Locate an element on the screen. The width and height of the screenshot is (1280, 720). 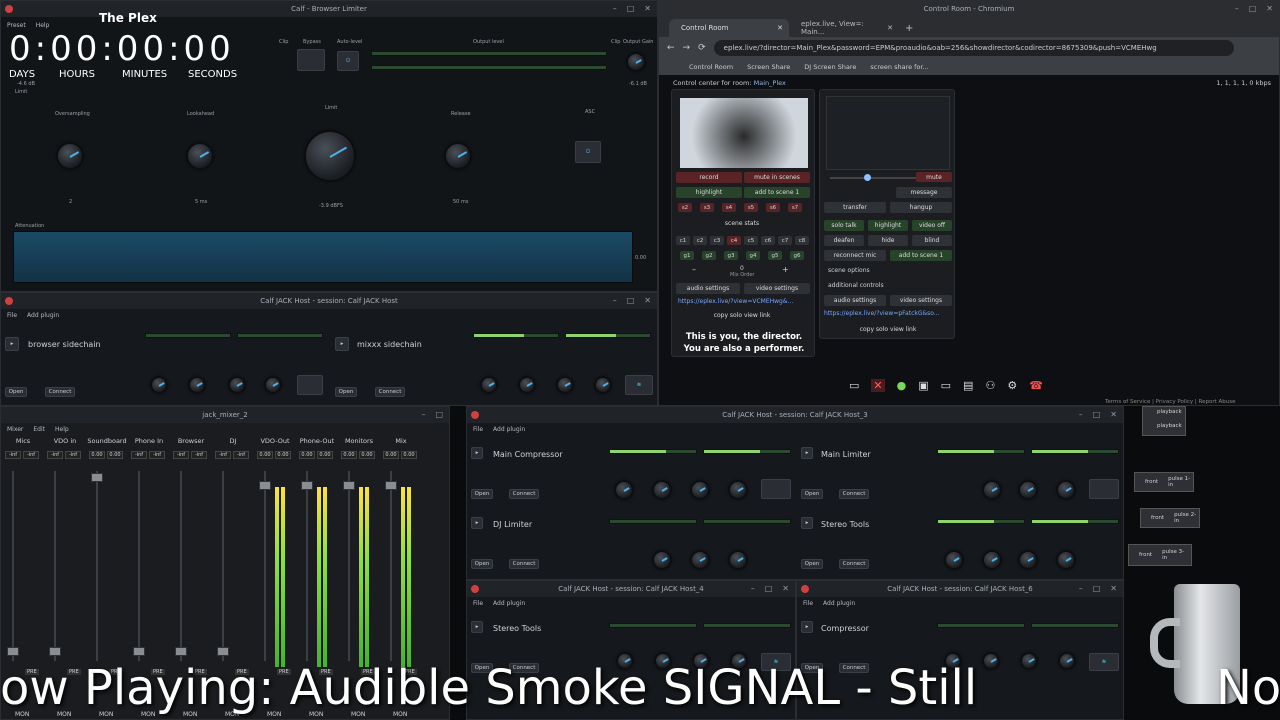
new-tab-icon: + is located at coordinates (909, 28).